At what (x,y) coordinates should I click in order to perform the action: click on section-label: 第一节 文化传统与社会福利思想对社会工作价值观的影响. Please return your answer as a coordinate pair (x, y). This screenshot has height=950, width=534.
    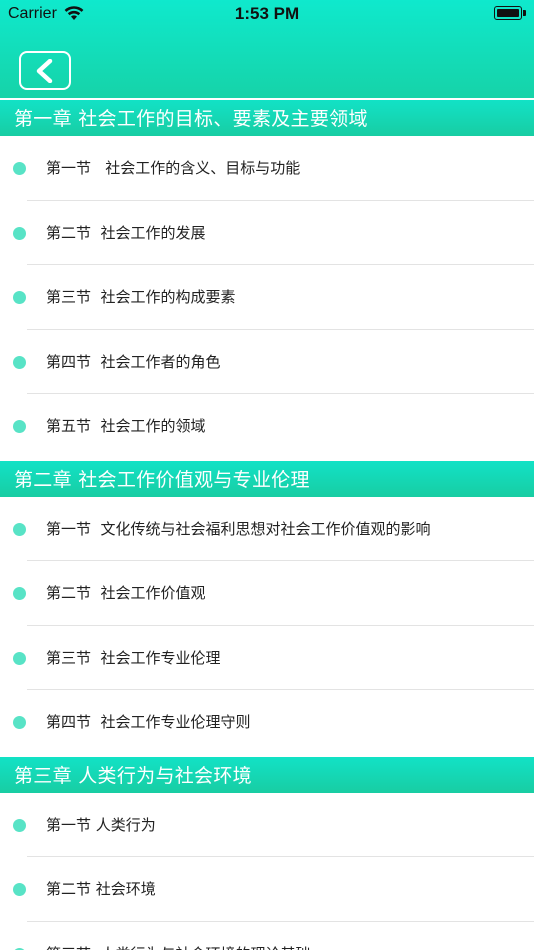
    Looking at the image, I should click on (238, 528).